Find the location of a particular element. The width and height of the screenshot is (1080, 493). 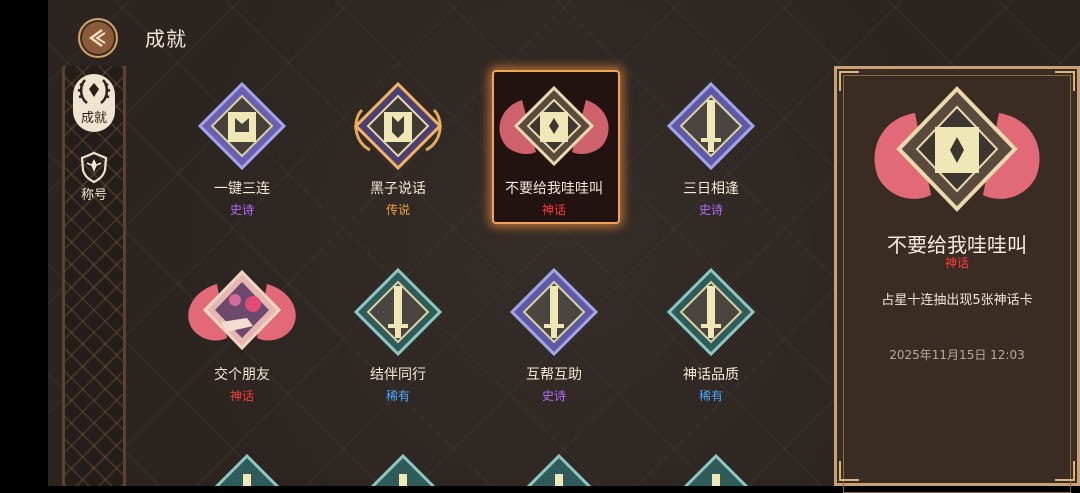

achievement-card-selected: 不要给我哇哇叫 神话 is located at coordinates (554, 149).